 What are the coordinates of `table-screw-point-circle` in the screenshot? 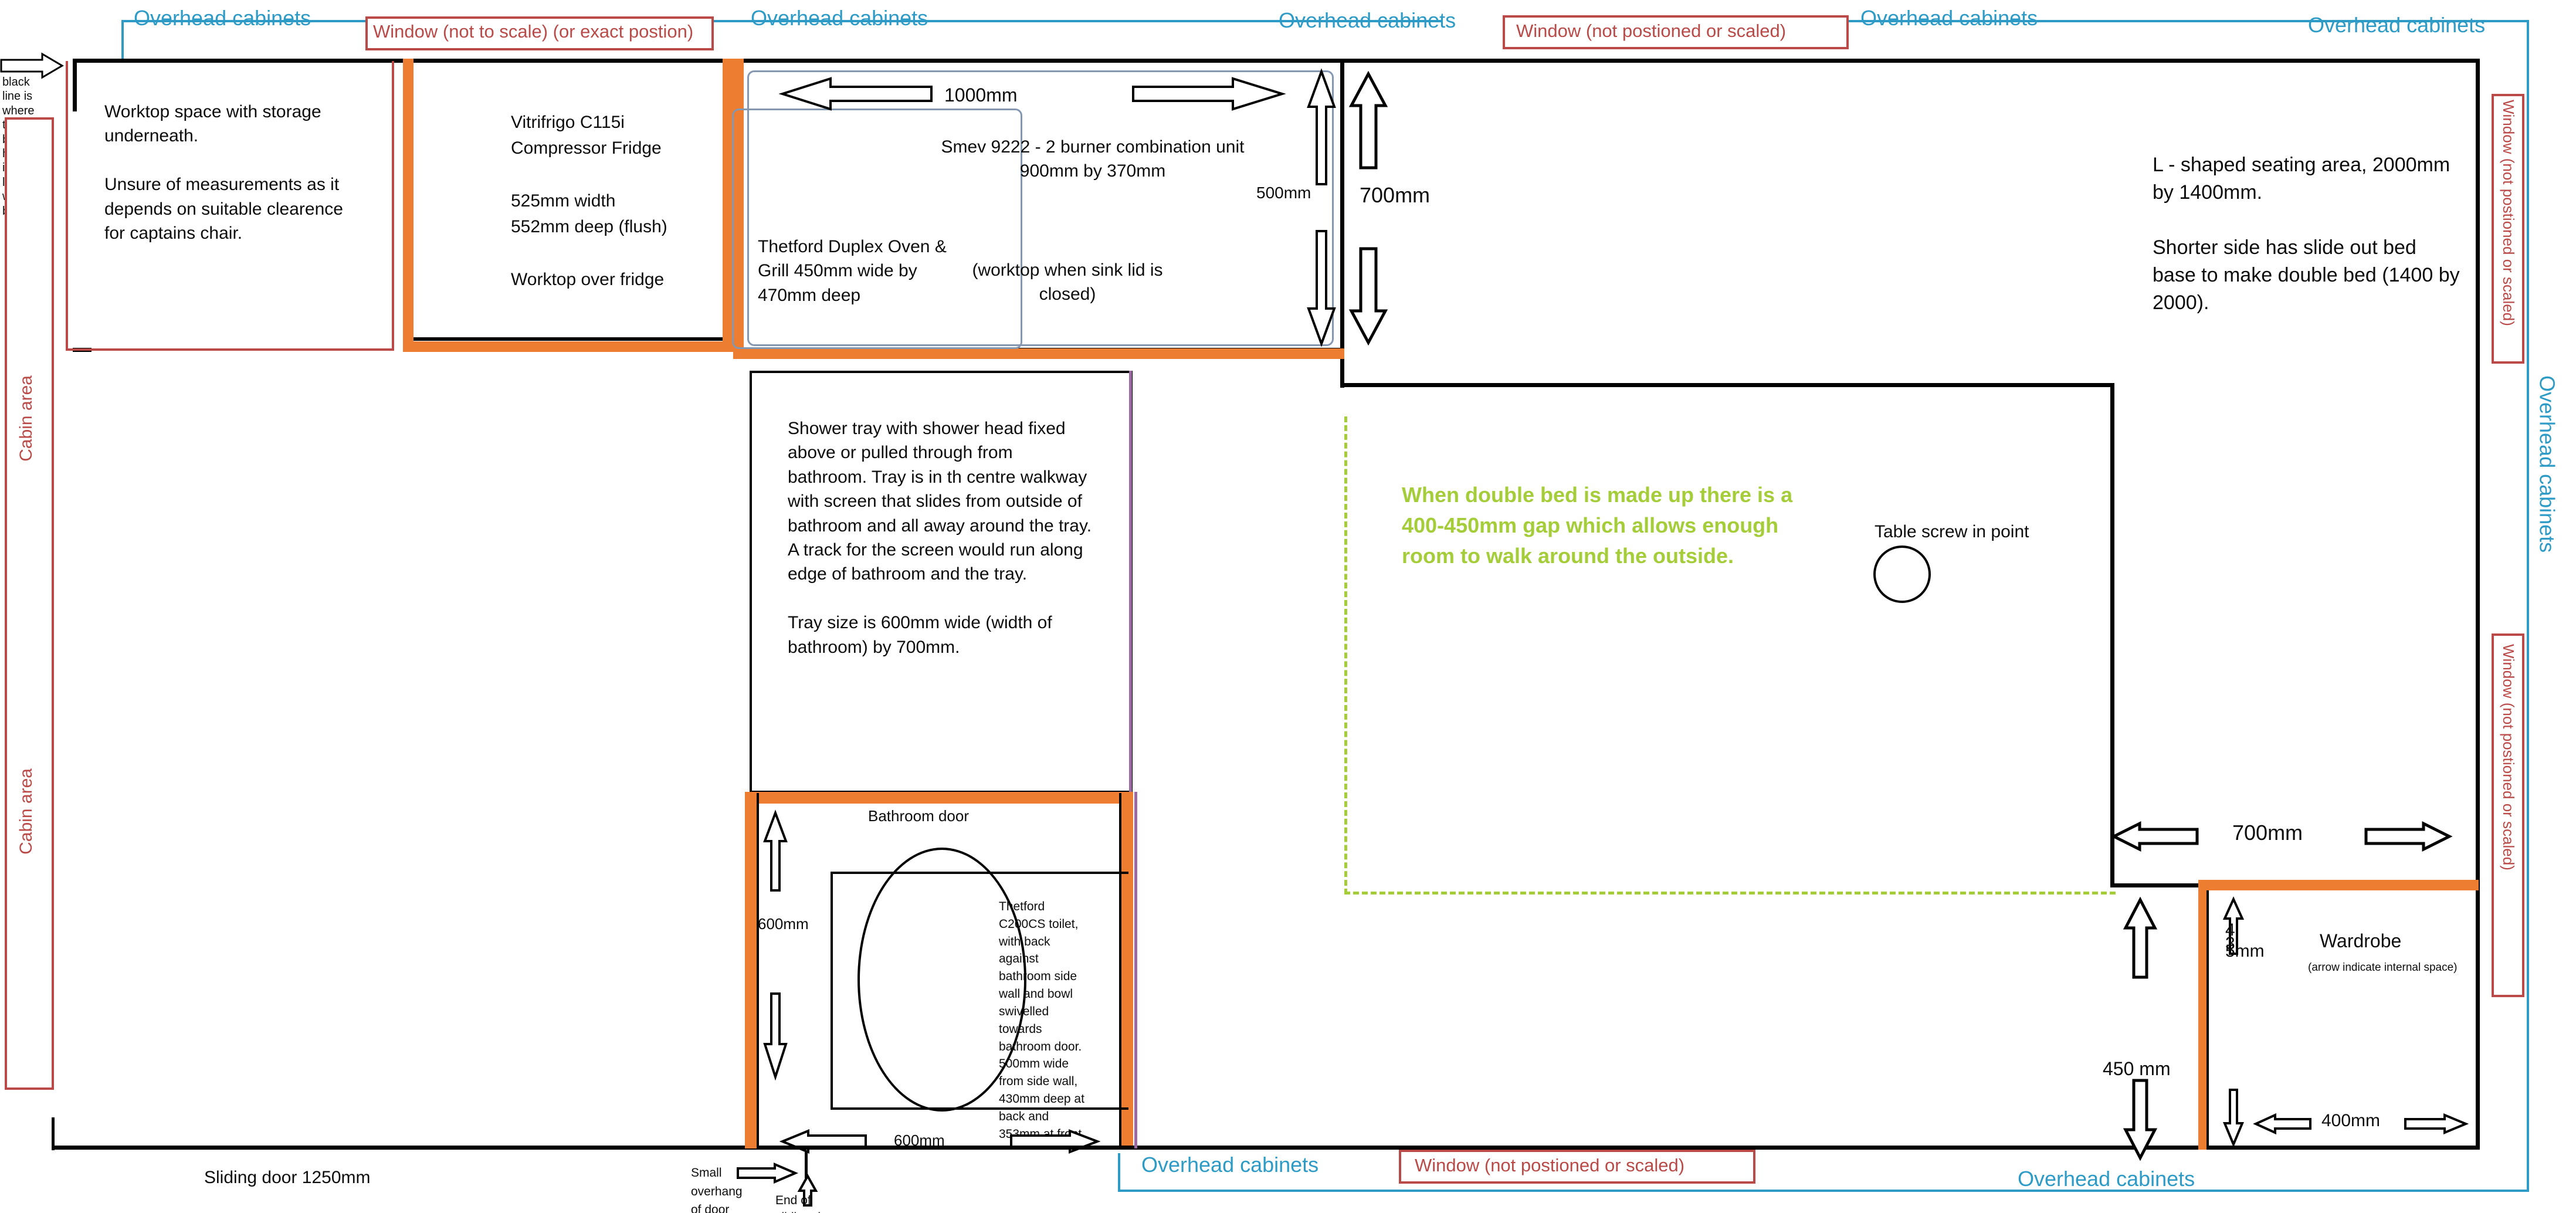 It's located at (1902, 574).